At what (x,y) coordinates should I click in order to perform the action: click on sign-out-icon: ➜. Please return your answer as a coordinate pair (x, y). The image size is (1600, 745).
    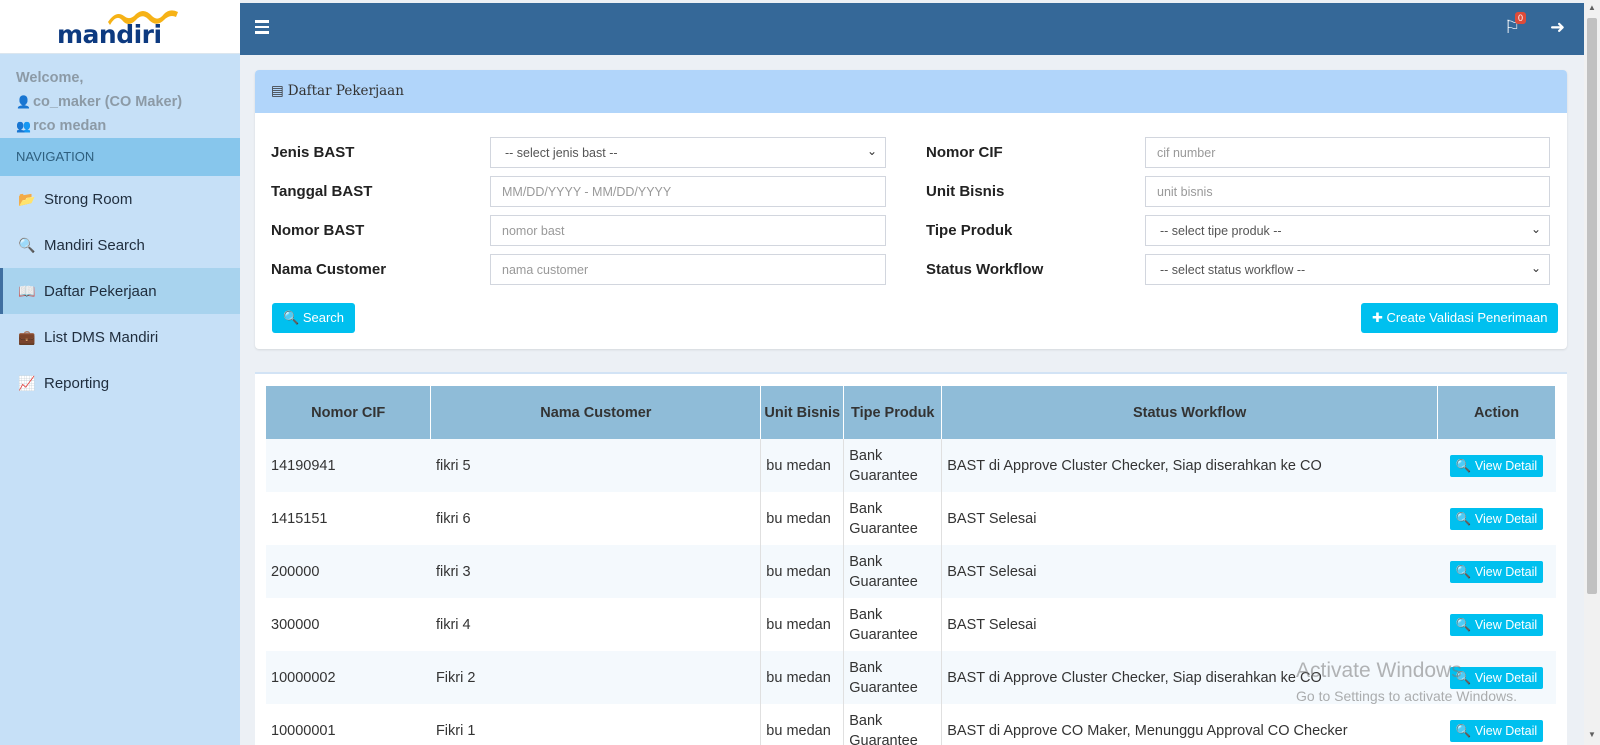
    Looking at the image, I should click on (1557, 27).